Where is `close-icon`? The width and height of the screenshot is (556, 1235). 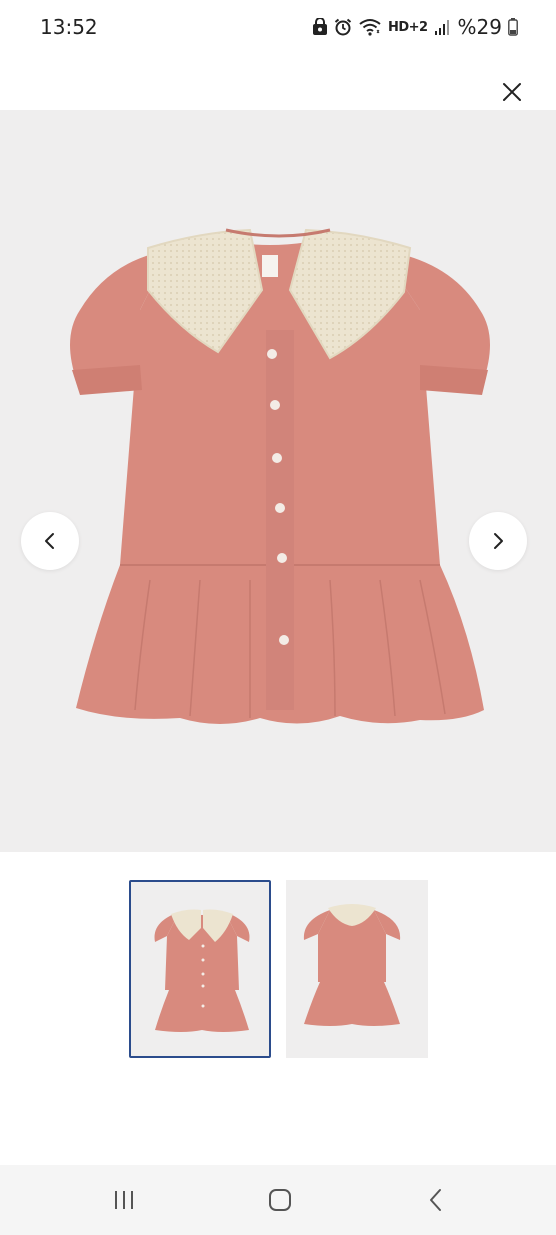 close-icon is located at coordinates (512, 92).